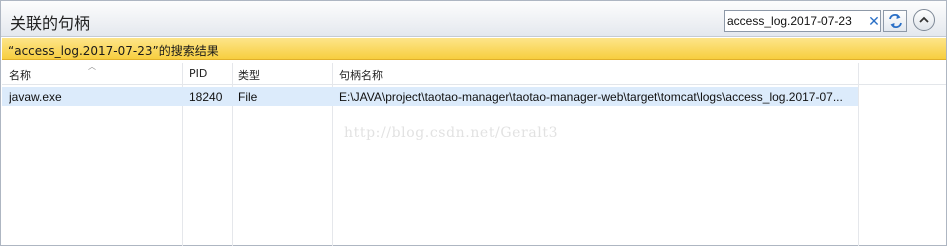 The image size is (947, 246). Describe the element at coordinates (198, 73) in the screenshot. I see `column-header-pid: PID` at that location.